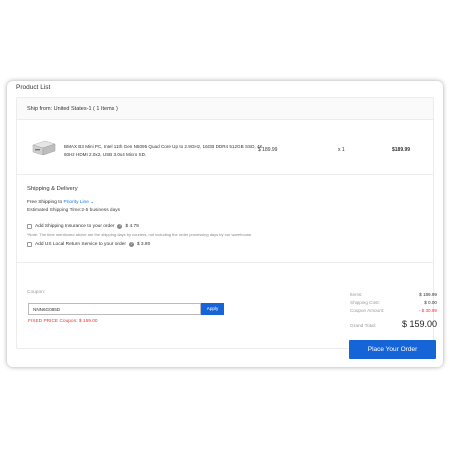  Describe the element at coordinates (393, 294) in the screenshot. I see `summary-items: Items: $ 189.99` at that location.